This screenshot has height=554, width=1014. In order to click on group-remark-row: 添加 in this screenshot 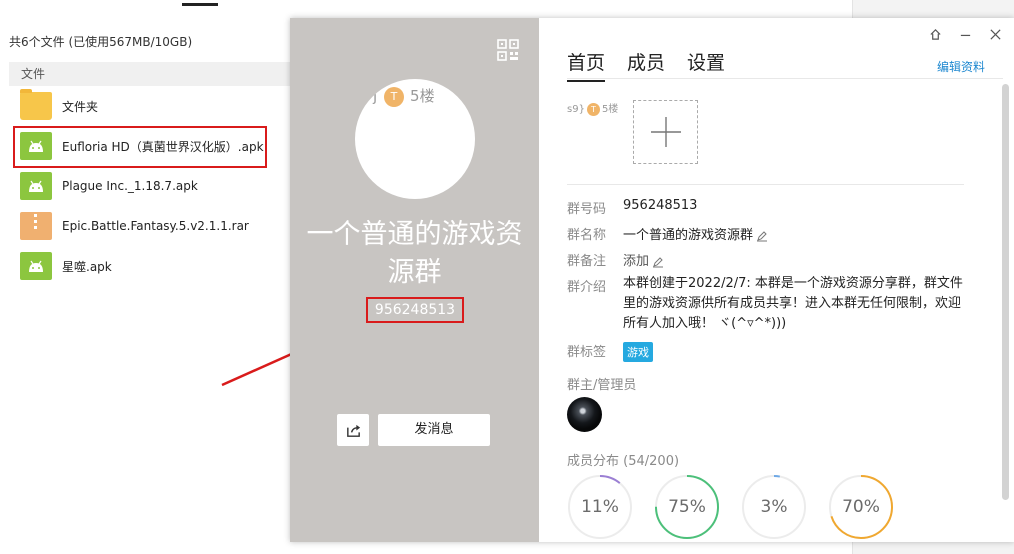, I will do `click(643, 259)`.